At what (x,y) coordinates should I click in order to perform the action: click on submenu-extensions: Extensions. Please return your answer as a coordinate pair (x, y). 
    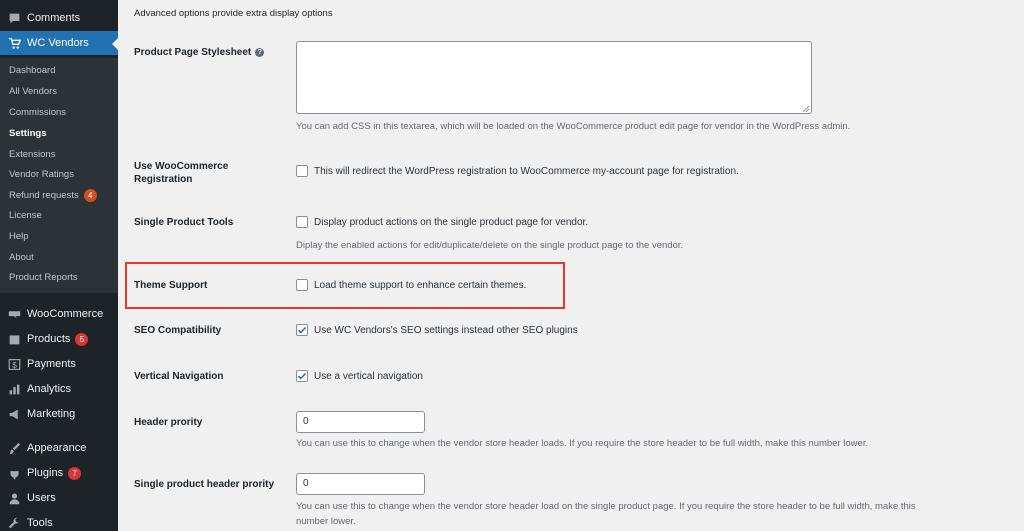
    Looking at the image, I should click on (32, 154).